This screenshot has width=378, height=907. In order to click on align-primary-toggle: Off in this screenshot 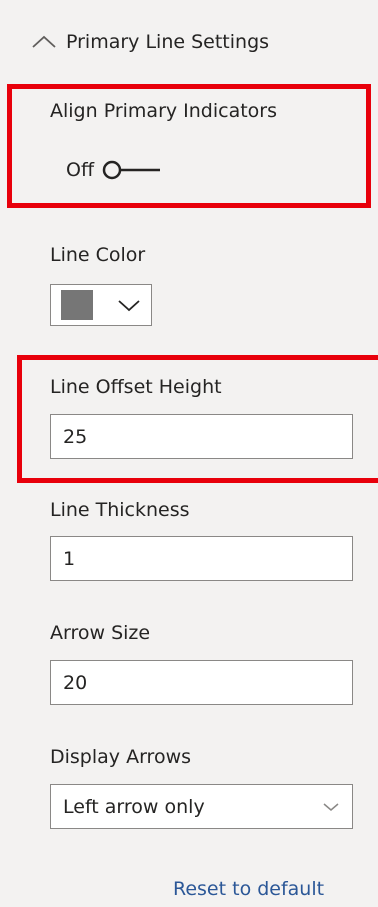, I will do `click(115, 170)`.